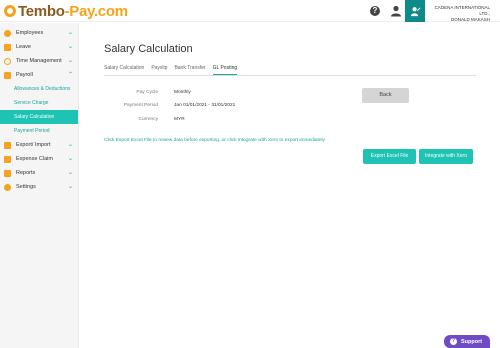 This screenshot has width=500, height=348. What do you see at coordinates (375, 11) in the screenshot?
I see `help-icon: ?` at bounding box center [375, 11].